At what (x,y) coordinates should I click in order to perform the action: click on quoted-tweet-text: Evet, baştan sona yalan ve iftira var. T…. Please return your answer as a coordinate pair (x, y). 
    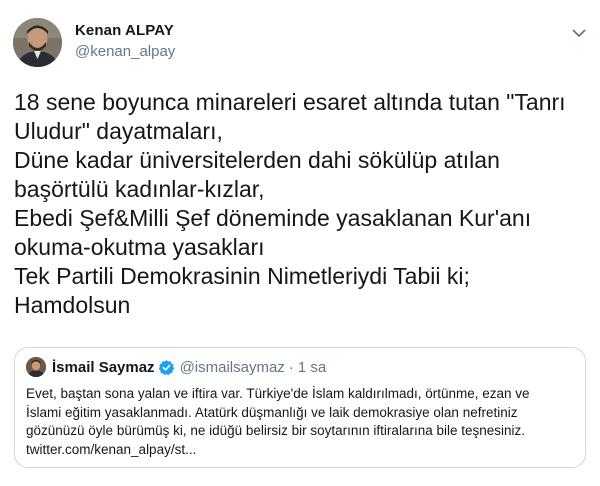
    Looking at the image, I should click on (303, 422).